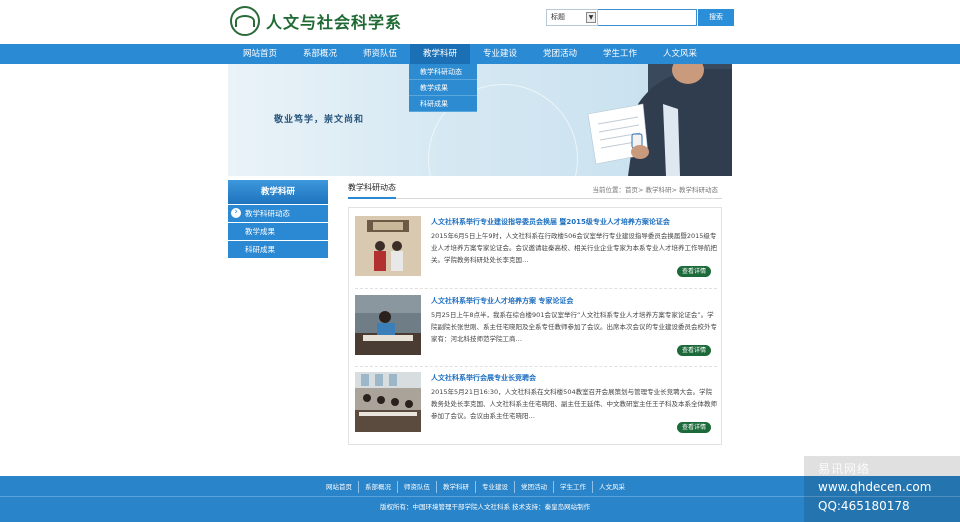 The image size is (960, 522). I want to click on sidebar-item-research-results: 科研成果, so click(278, 249).